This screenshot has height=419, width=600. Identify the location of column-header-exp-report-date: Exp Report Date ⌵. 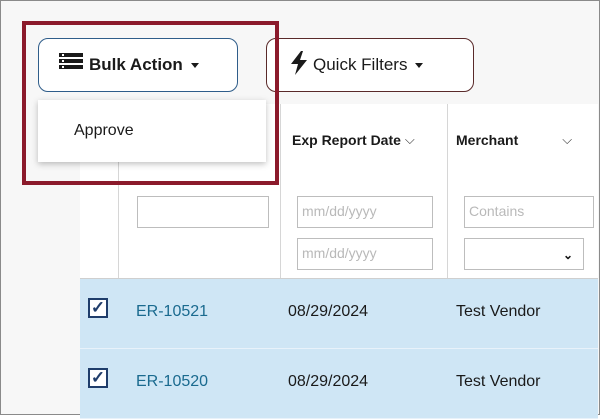
(353, 140).